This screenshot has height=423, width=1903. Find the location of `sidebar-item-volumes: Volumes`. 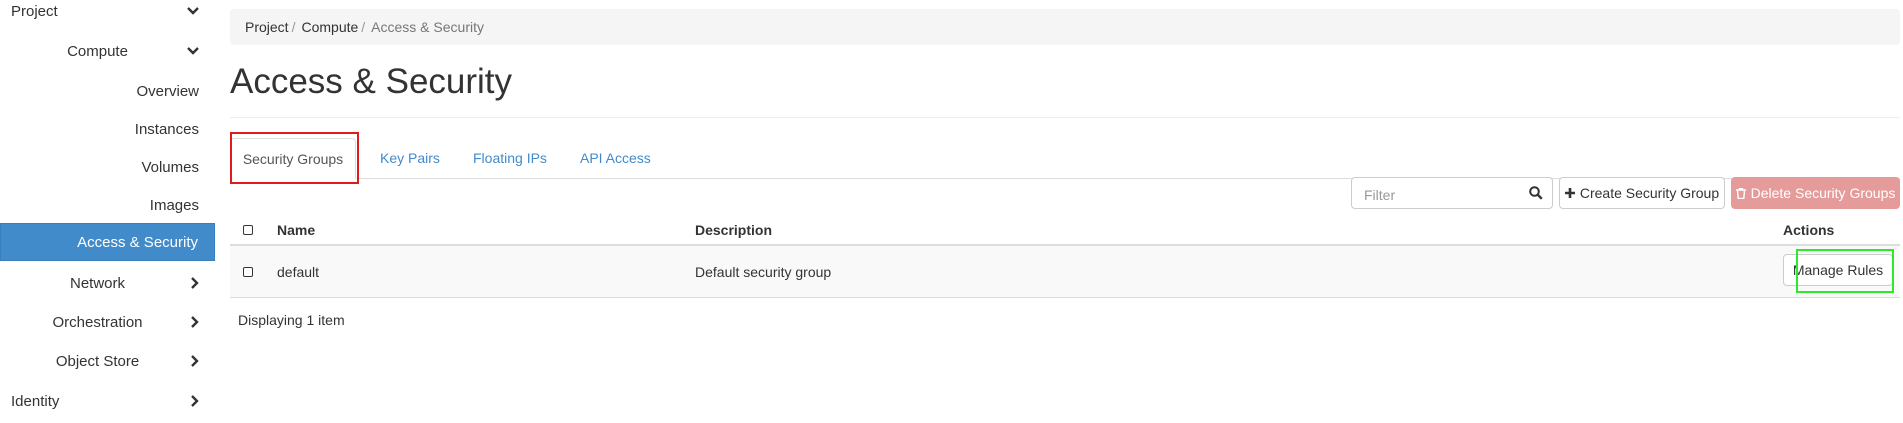

sidebar-item-volumes: Volumes is located at coordinates (107, 167).